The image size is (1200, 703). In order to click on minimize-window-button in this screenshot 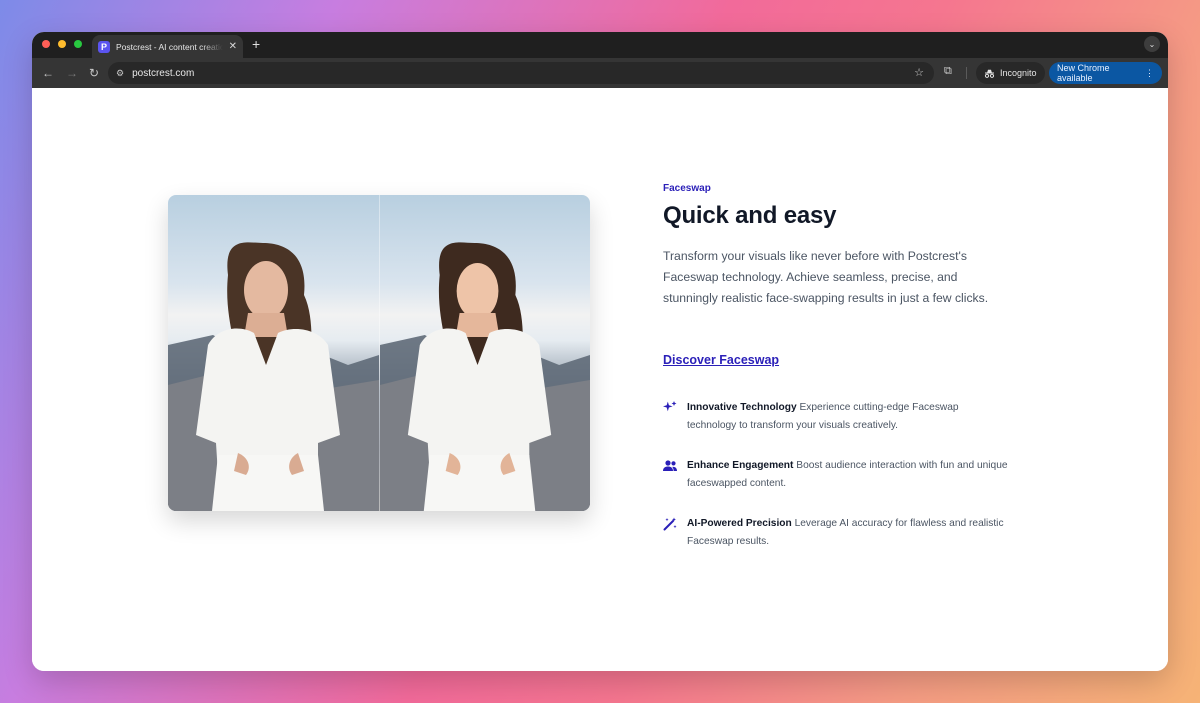, I will do `click(62, 44)`.